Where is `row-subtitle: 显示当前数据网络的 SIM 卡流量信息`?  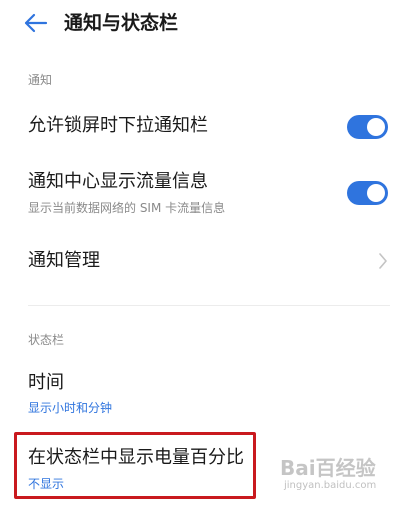 row-subtitle: 显示当前数据网络的 SIM 卡流量信息 is located at coordinates (127, 208).